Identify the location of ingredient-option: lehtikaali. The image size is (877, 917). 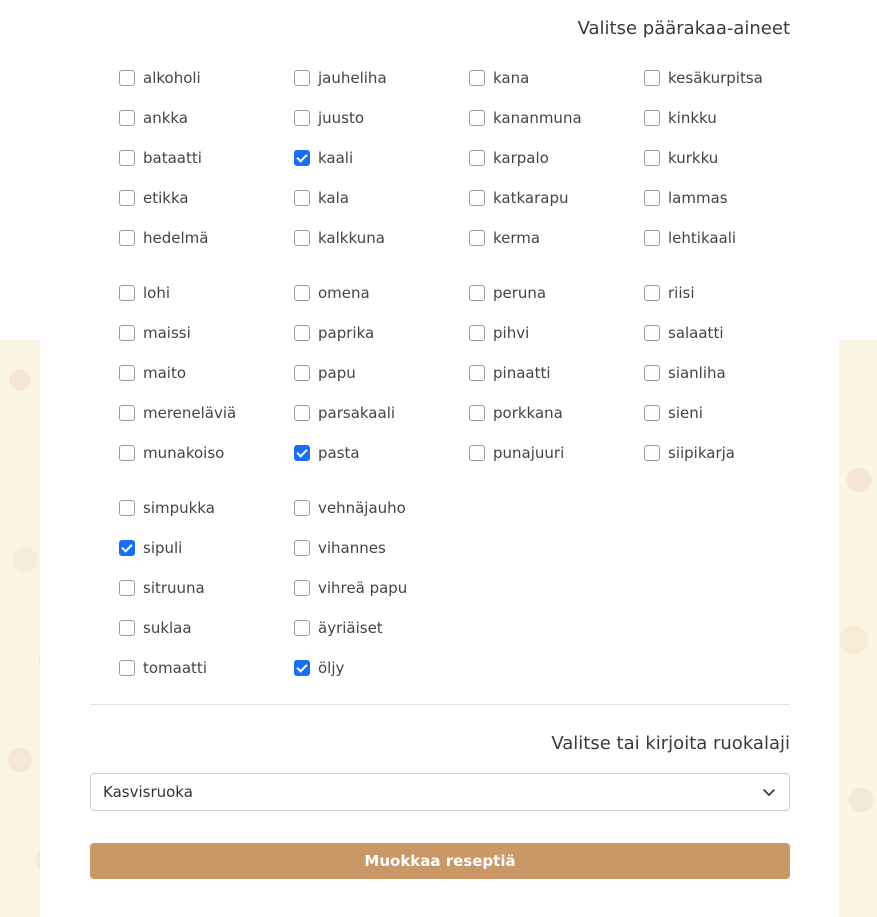
(731, 238).